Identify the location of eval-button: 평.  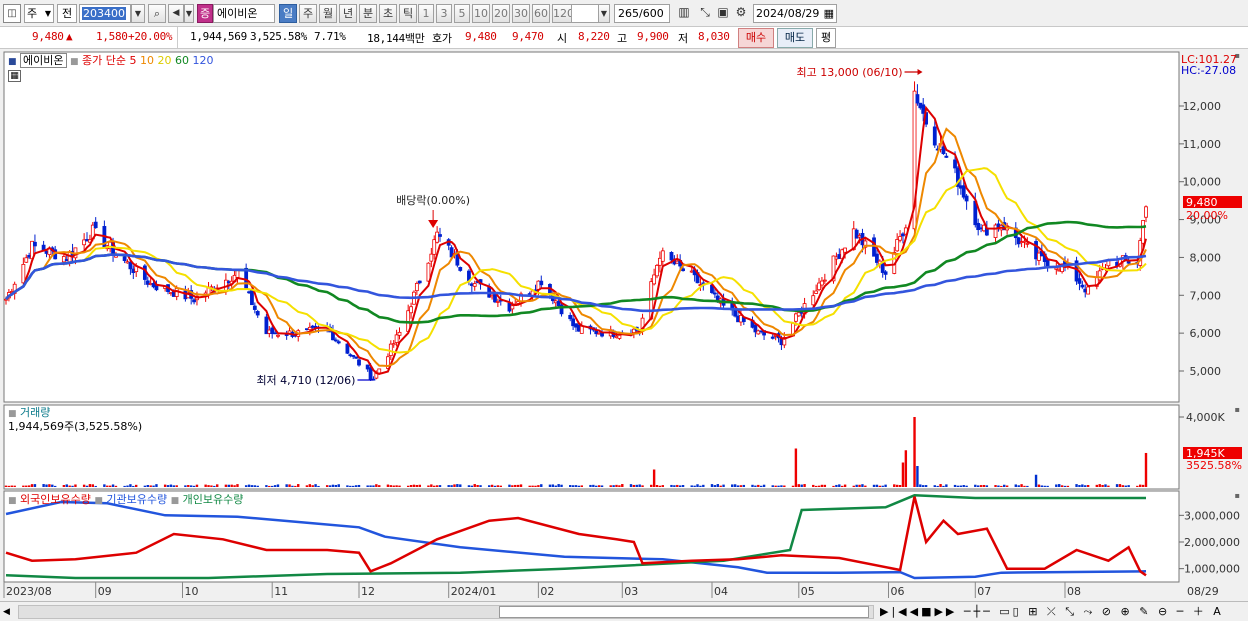
(826, 38).